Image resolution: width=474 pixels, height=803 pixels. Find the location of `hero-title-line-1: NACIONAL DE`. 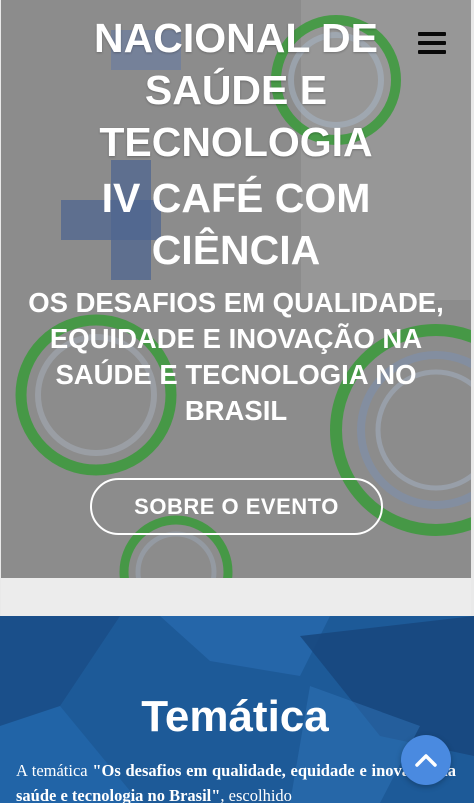

hero-title-line-1: NACIONAL DE is located at coordinates (236, 38).